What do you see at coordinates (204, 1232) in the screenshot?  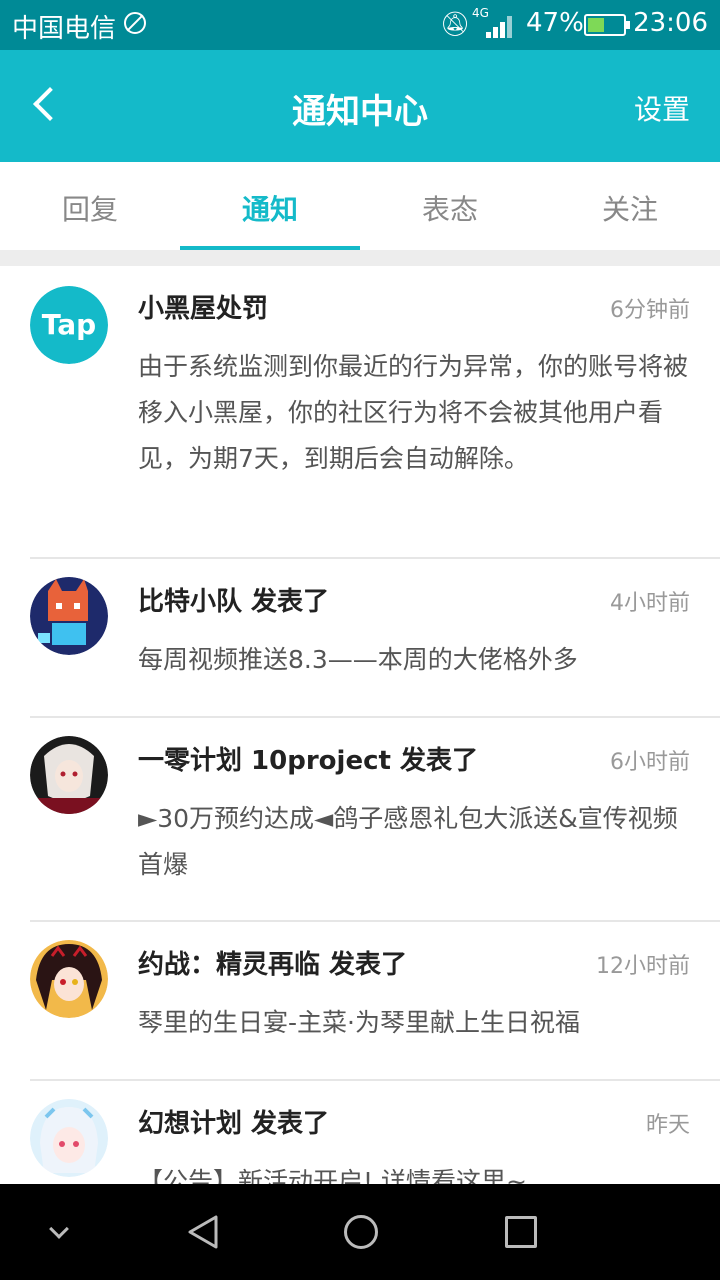 I see `back-triangle-icon` at bounding box center [204, 1232].